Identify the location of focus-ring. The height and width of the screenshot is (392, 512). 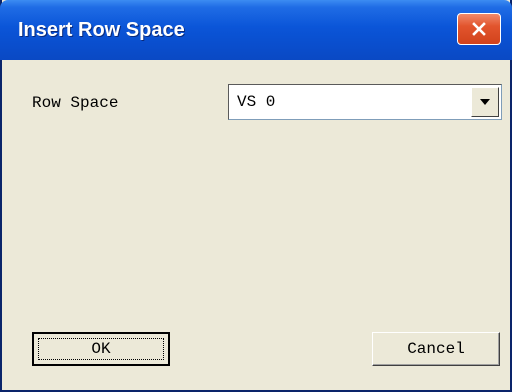
(101, 349).